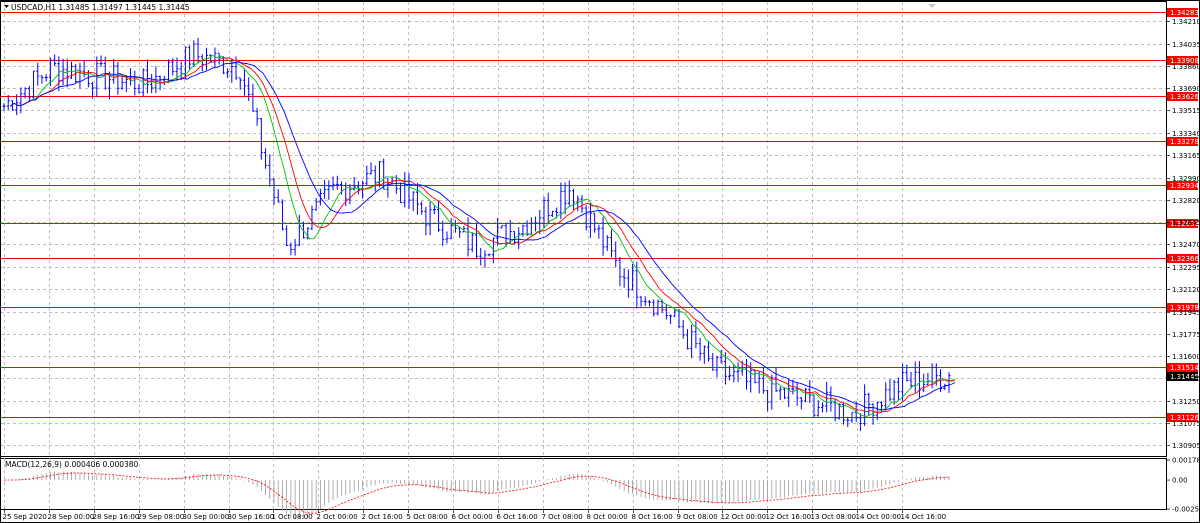 The height and width of the screenshot is (523, 1200). I want to click on time-label: 28 Sep 00:00, so click(71, 517).